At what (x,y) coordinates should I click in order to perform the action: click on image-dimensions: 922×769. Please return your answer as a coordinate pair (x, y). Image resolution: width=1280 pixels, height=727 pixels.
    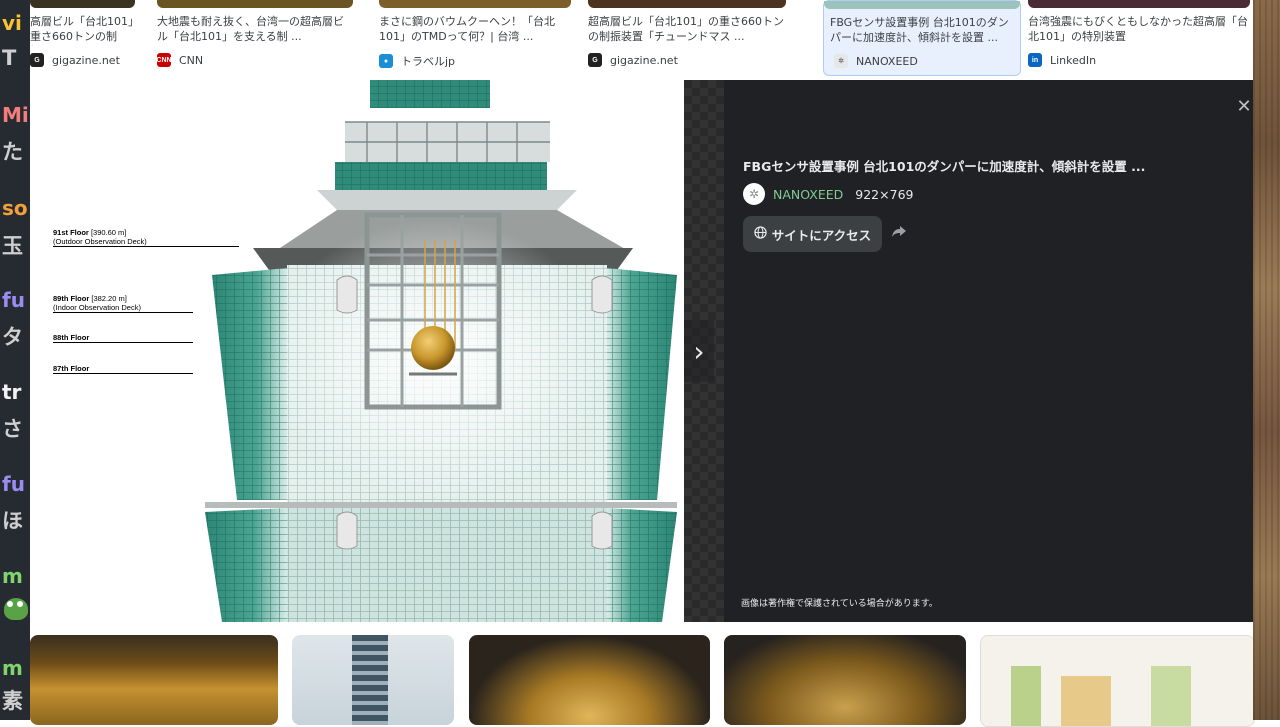
    Looking at the image, I should click on (884, 194).